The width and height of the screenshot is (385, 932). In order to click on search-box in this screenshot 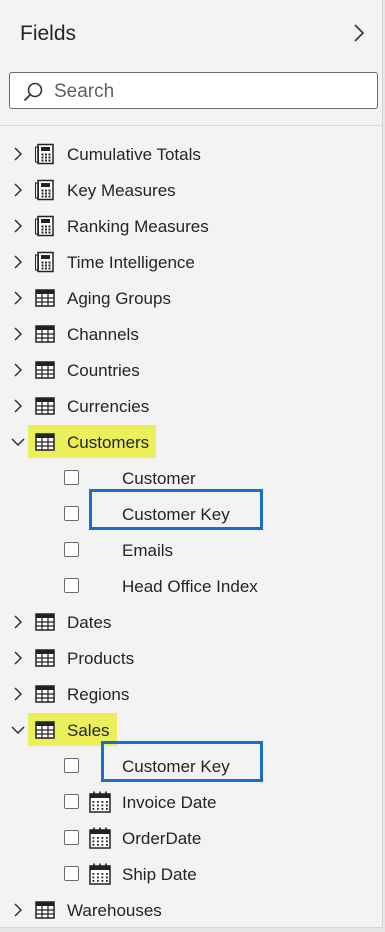, I will do `click(193, 90)`.